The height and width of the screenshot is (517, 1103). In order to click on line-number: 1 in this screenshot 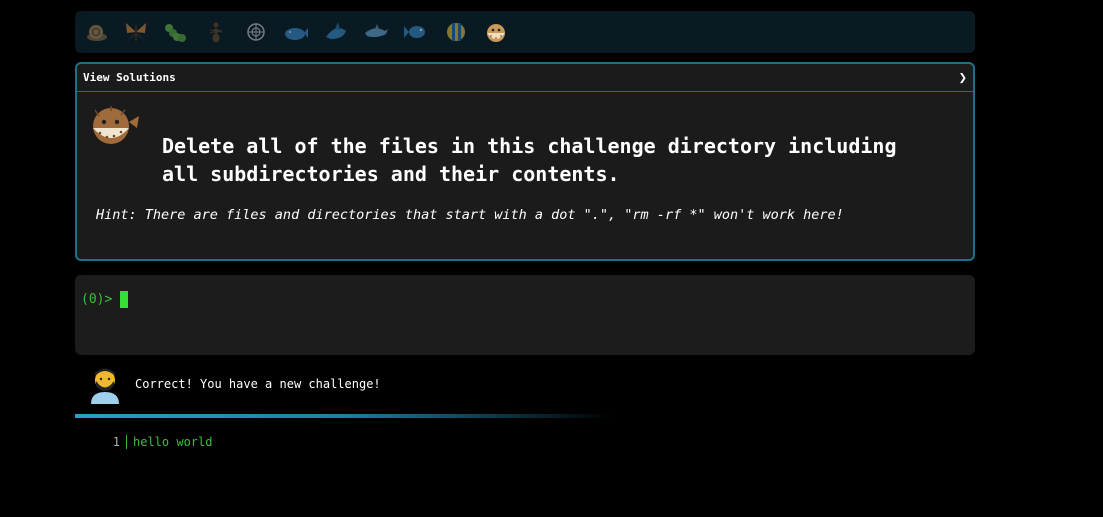, I will do `click(101, 442)`.